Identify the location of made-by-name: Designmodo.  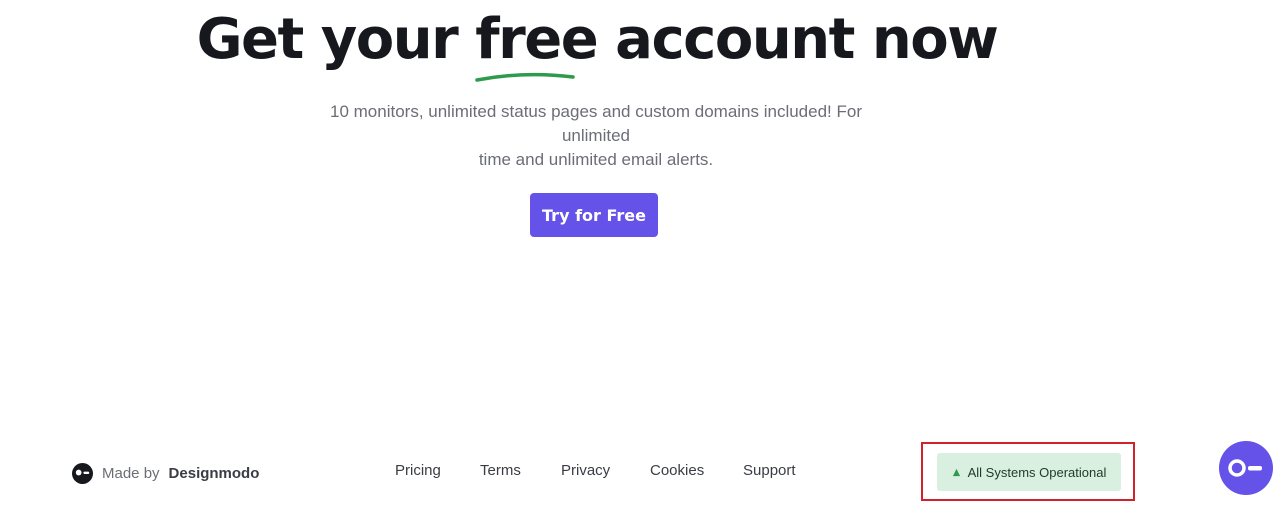
(214, 473).